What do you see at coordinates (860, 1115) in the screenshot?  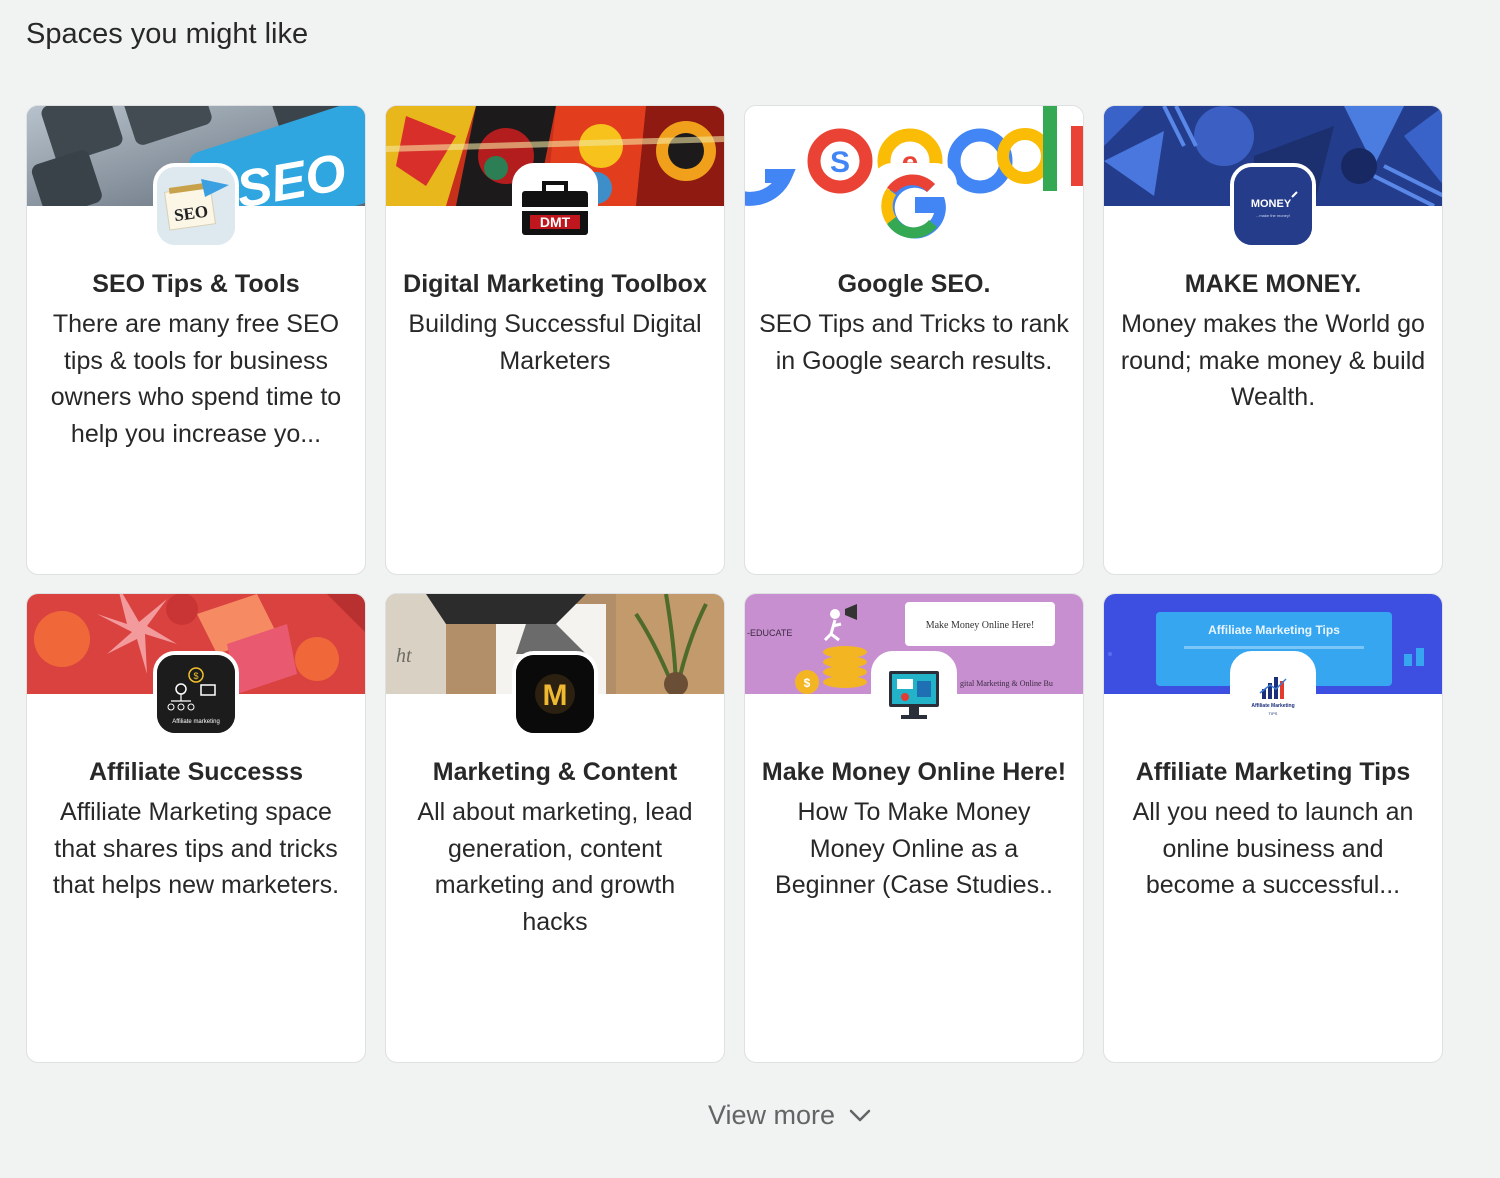 I see `chevron-down-icon` at bounding box center [860, 1115].